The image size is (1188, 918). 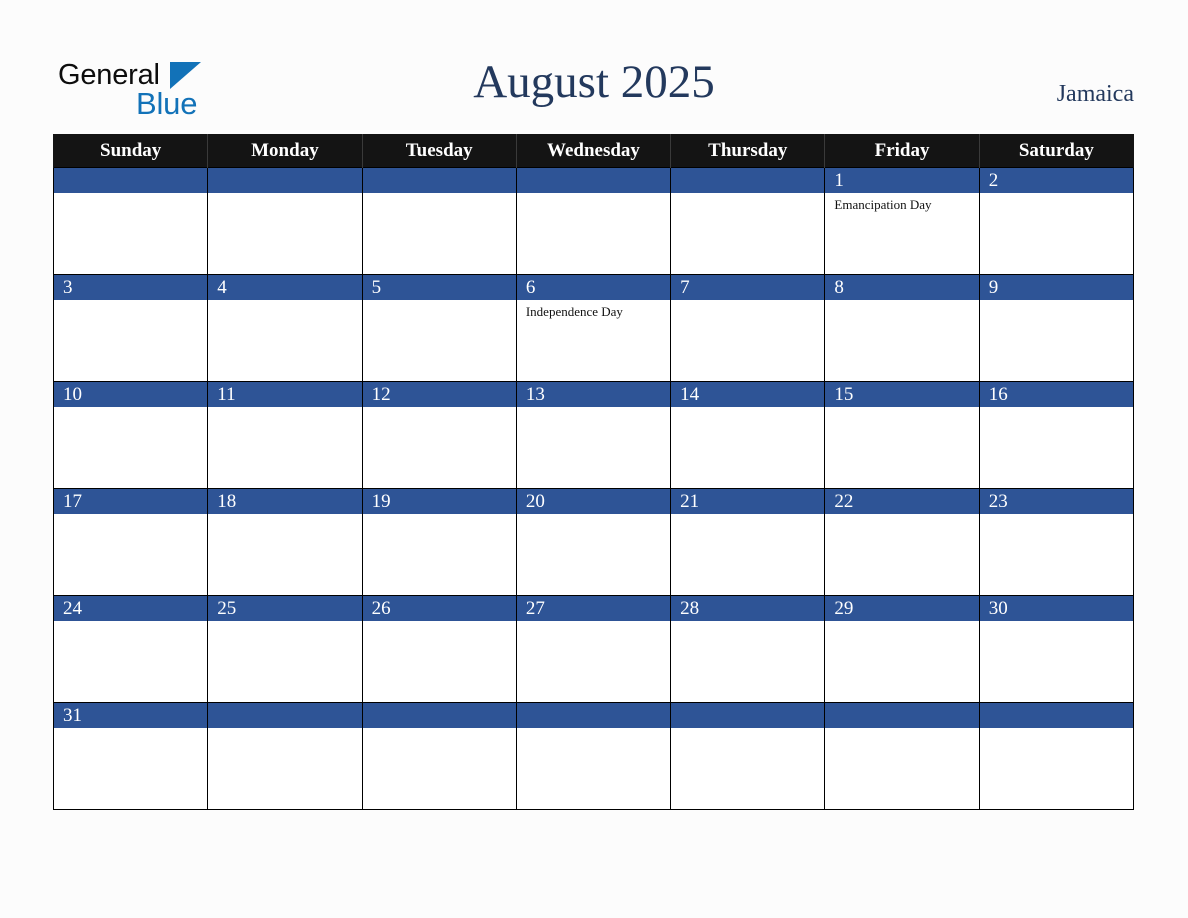 What do you see at coordinates (285, 394) in the screenshot?
I see `day-number: 11` at bounding box center [285, 394].